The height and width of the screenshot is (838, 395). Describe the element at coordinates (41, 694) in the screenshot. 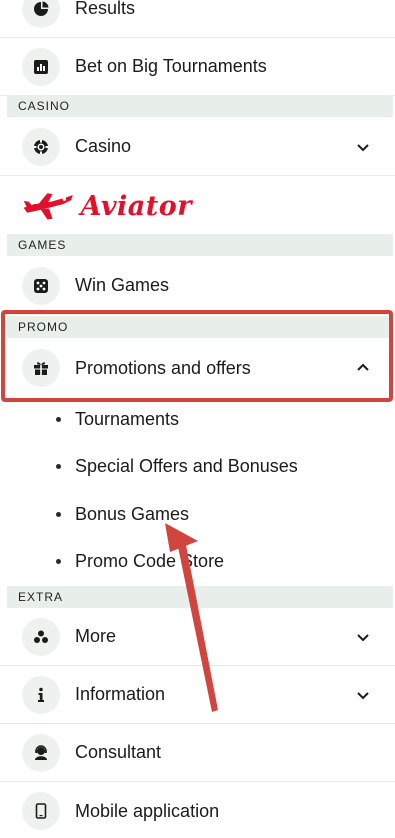

I see `info-icon` at that location.